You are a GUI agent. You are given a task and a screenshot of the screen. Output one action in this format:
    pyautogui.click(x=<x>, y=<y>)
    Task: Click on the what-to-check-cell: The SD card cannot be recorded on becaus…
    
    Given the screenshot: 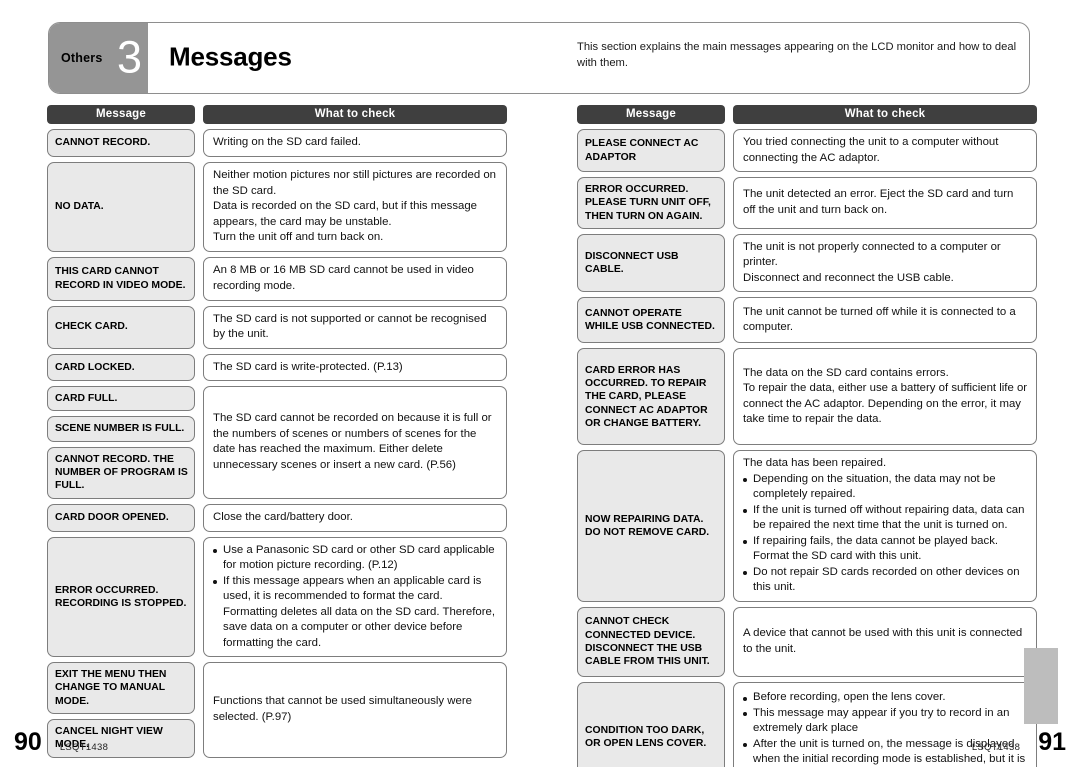 What is the action you would take?
    pyautogui.click(x=355, y=442)
    